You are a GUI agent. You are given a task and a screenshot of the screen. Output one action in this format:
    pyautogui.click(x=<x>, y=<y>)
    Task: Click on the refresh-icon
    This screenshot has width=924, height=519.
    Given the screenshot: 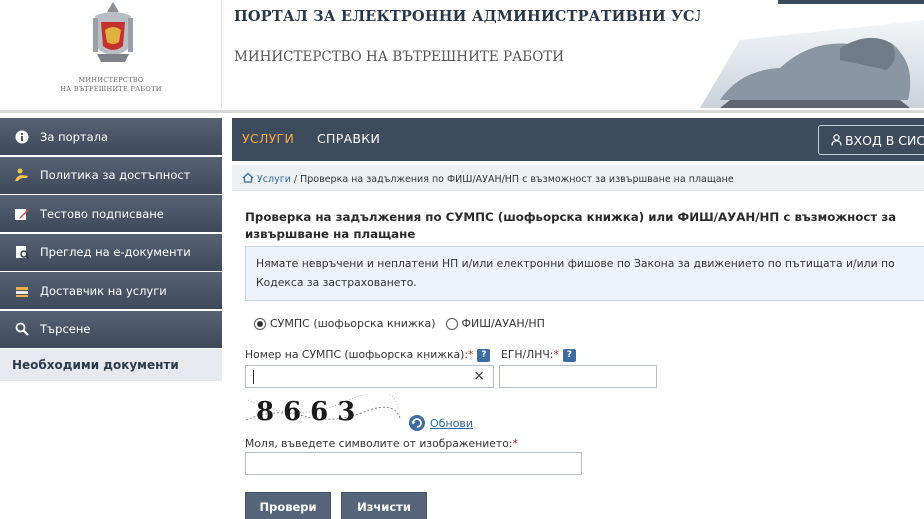 What is the action you would take?
    pyautogui.click(x=417, y=423)
    